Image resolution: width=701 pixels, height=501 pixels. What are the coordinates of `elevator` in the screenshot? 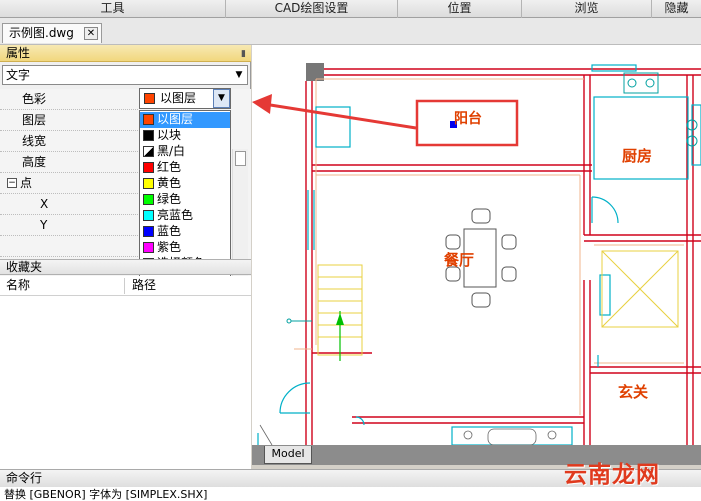 It's located at (640, 289).